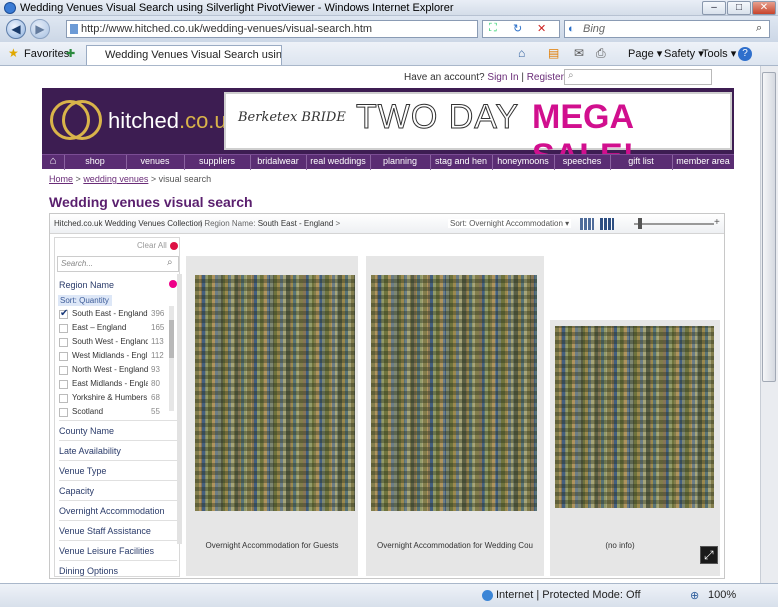 This screenshot has height=607, width=778. Describe the element at coordinates (40, 29) in the screenshot. I see `forward-button: ▶` at that location.